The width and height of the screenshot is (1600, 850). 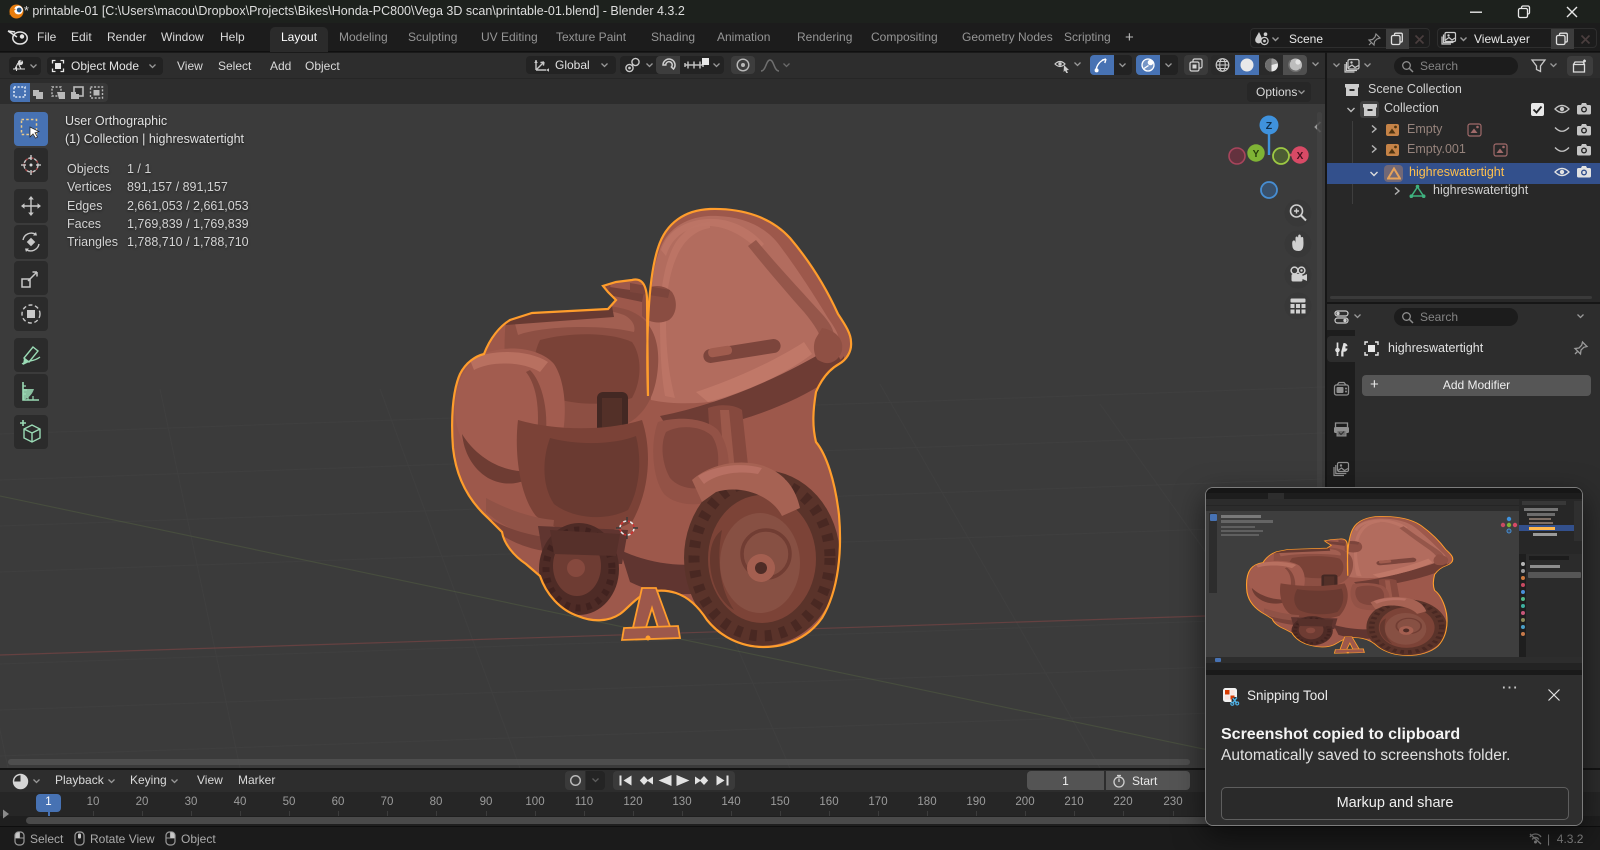 I want to click on svg-text: Y, so click(x=1256, y=154).